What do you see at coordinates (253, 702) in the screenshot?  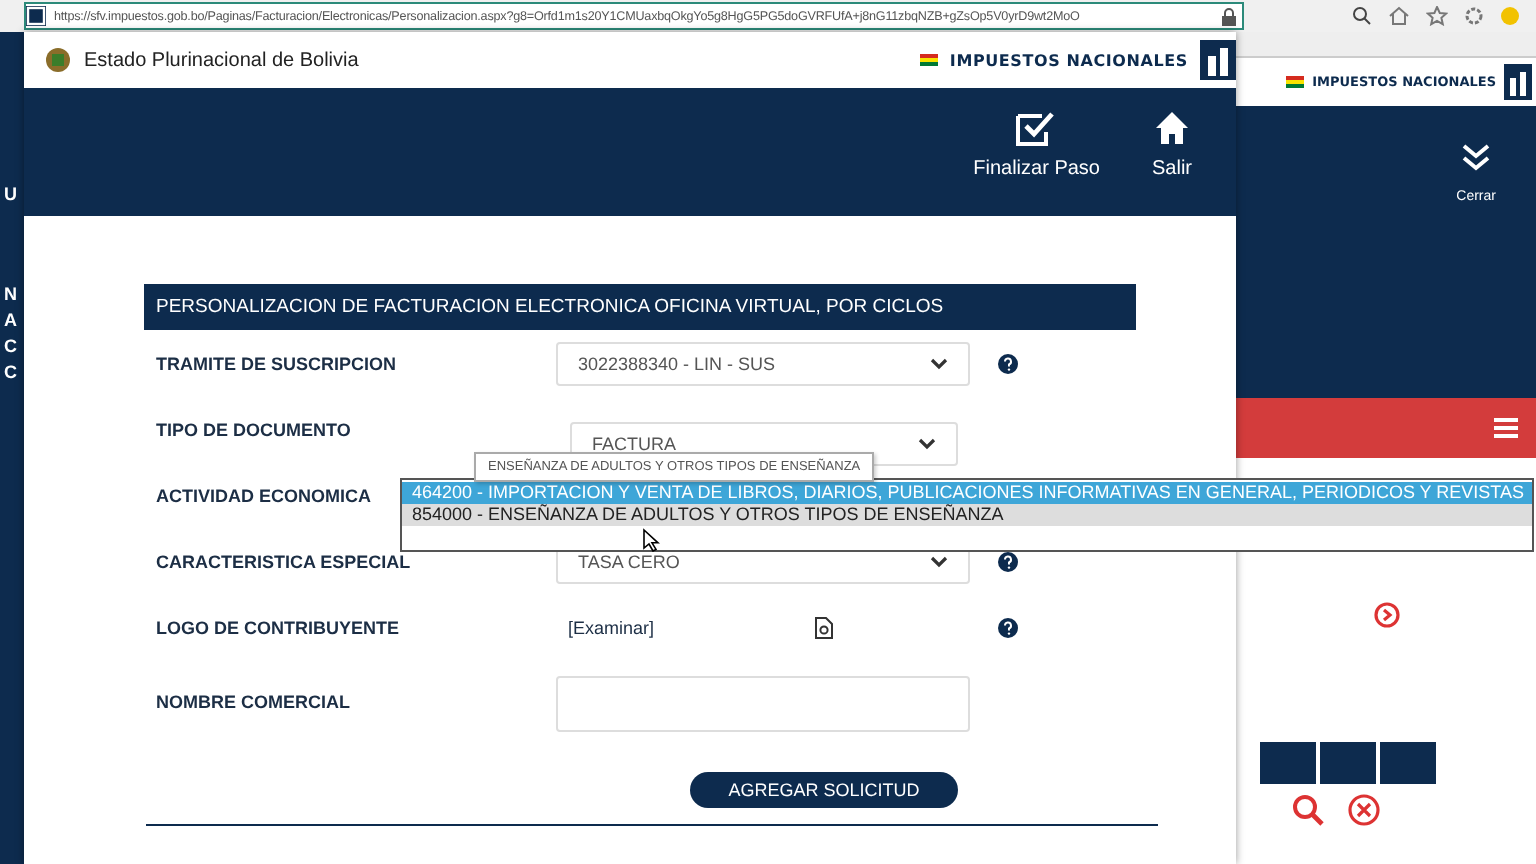 I see `field-label: NOMBRE COMERCIAL` at bounding box center [253, 702].